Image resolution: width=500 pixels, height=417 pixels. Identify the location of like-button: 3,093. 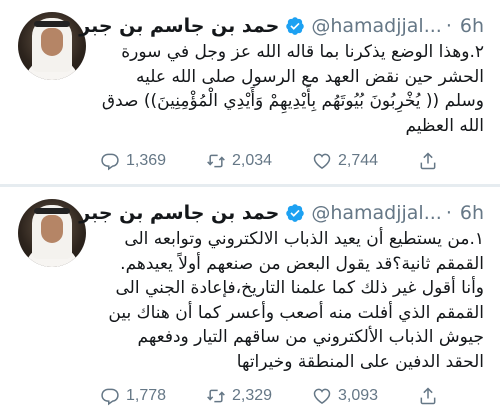
(365, 396).